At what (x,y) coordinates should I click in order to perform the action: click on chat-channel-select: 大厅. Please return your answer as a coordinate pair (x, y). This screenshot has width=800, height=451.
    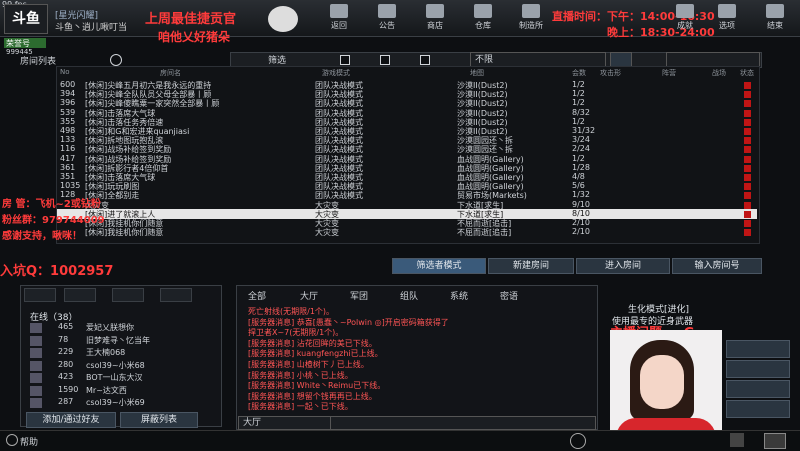
    Looking at the image, I should click on (286, 423).